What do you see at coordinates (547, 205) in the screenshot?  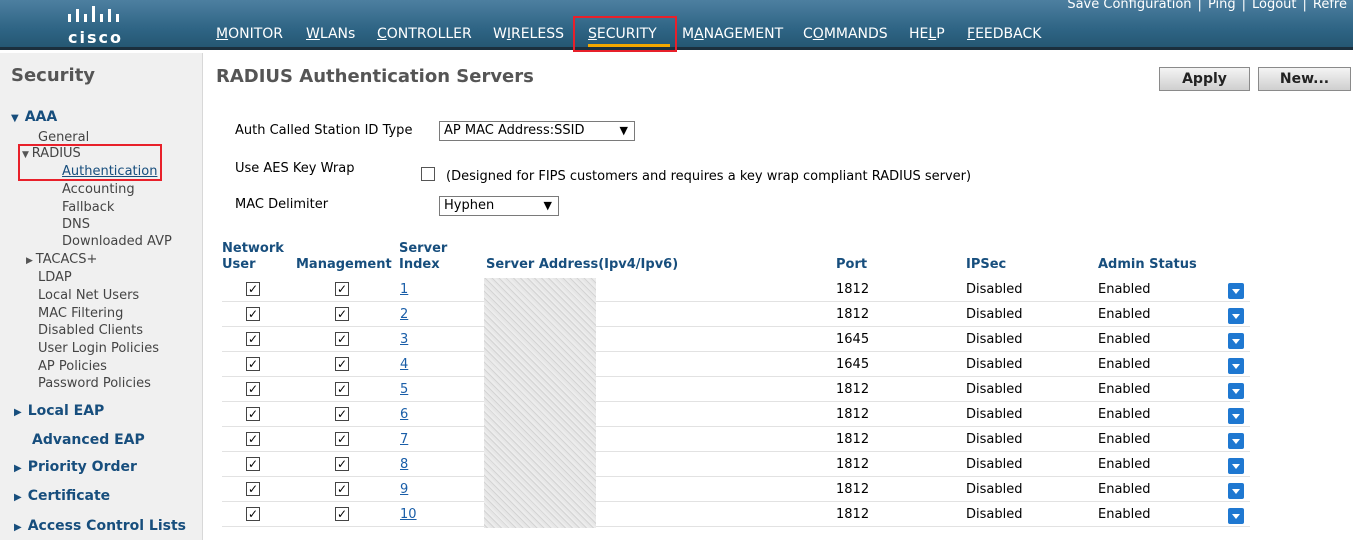 I see `chevron-down-icon: ▼` at bounding box center [547, 205].